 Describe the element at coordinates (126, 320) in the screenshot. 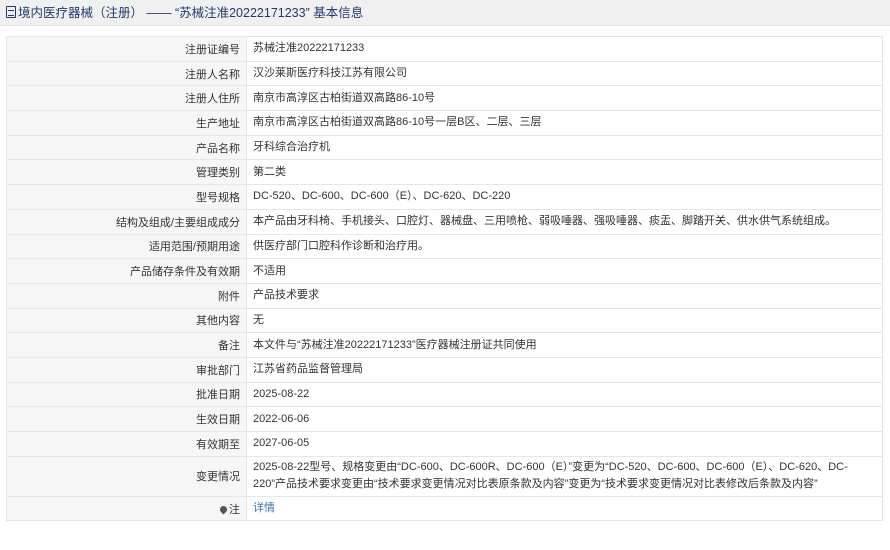

I see `field-label: 其他内容` at that location.